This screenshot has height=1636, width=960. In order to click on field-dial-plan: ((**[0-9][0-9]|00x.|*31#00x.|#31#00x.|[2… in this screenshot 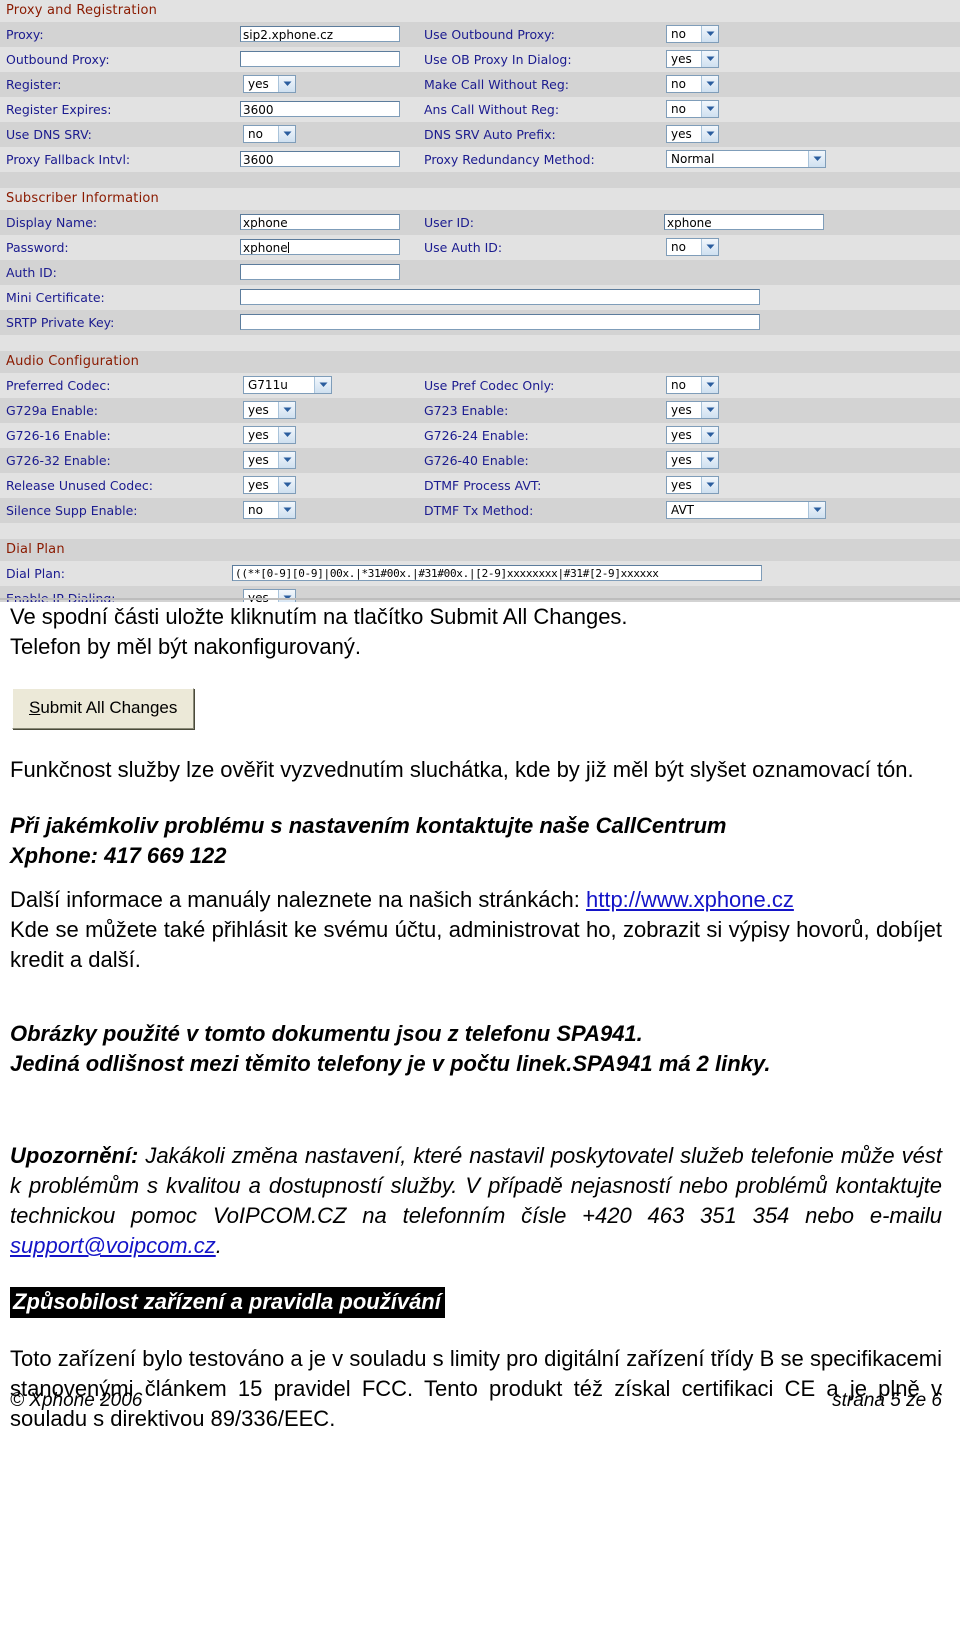, I will do `click(497, 573)`.